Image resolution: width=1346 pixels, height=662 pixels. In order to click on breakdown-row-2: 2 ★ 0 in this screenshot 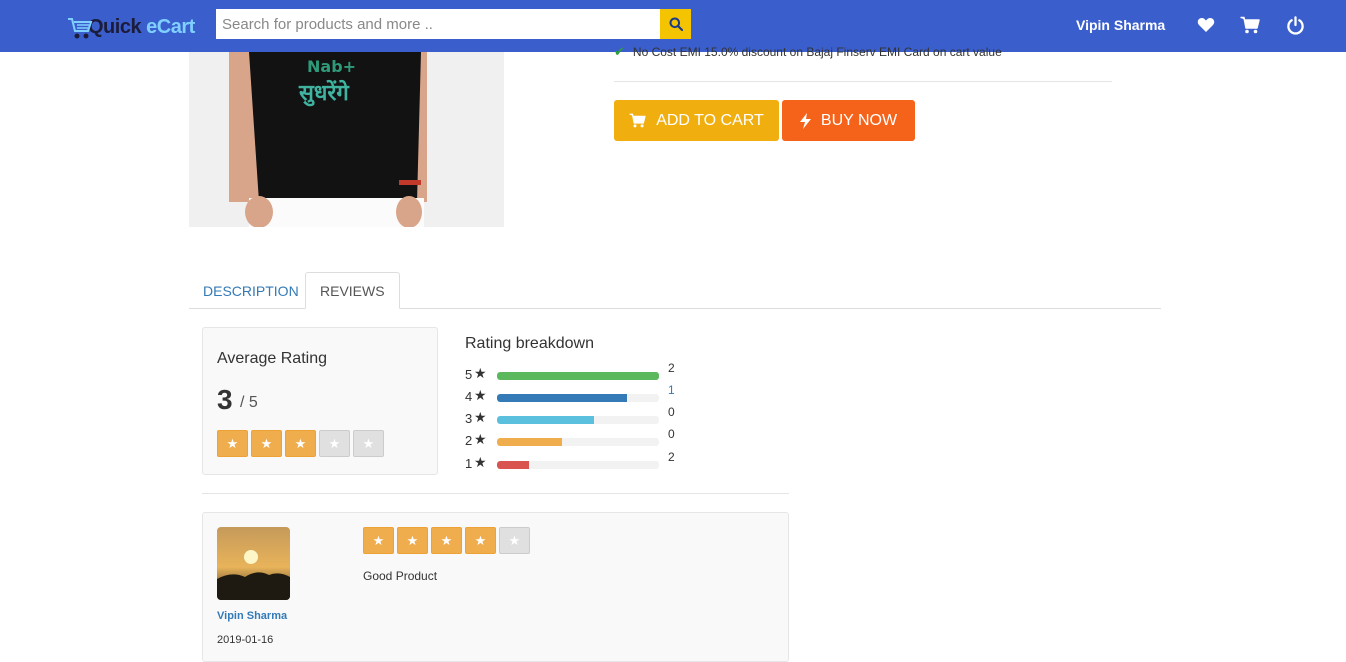, I will do `click(575, 438)`.